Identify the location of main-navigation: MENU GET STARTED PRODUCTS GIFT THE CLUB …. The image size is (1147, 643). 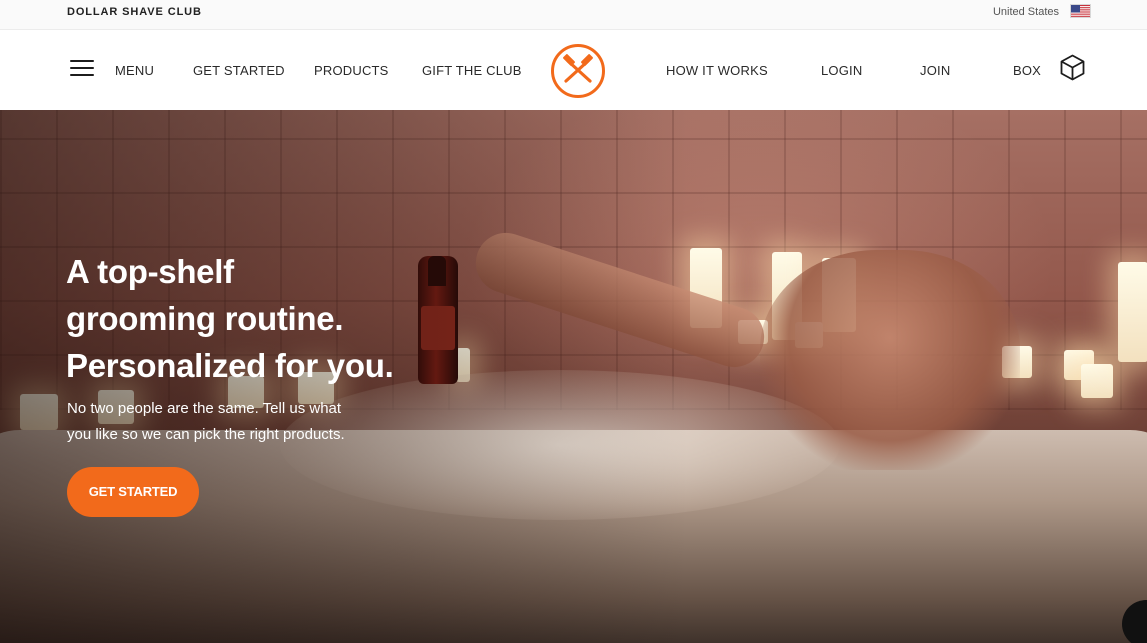
(573, 70).